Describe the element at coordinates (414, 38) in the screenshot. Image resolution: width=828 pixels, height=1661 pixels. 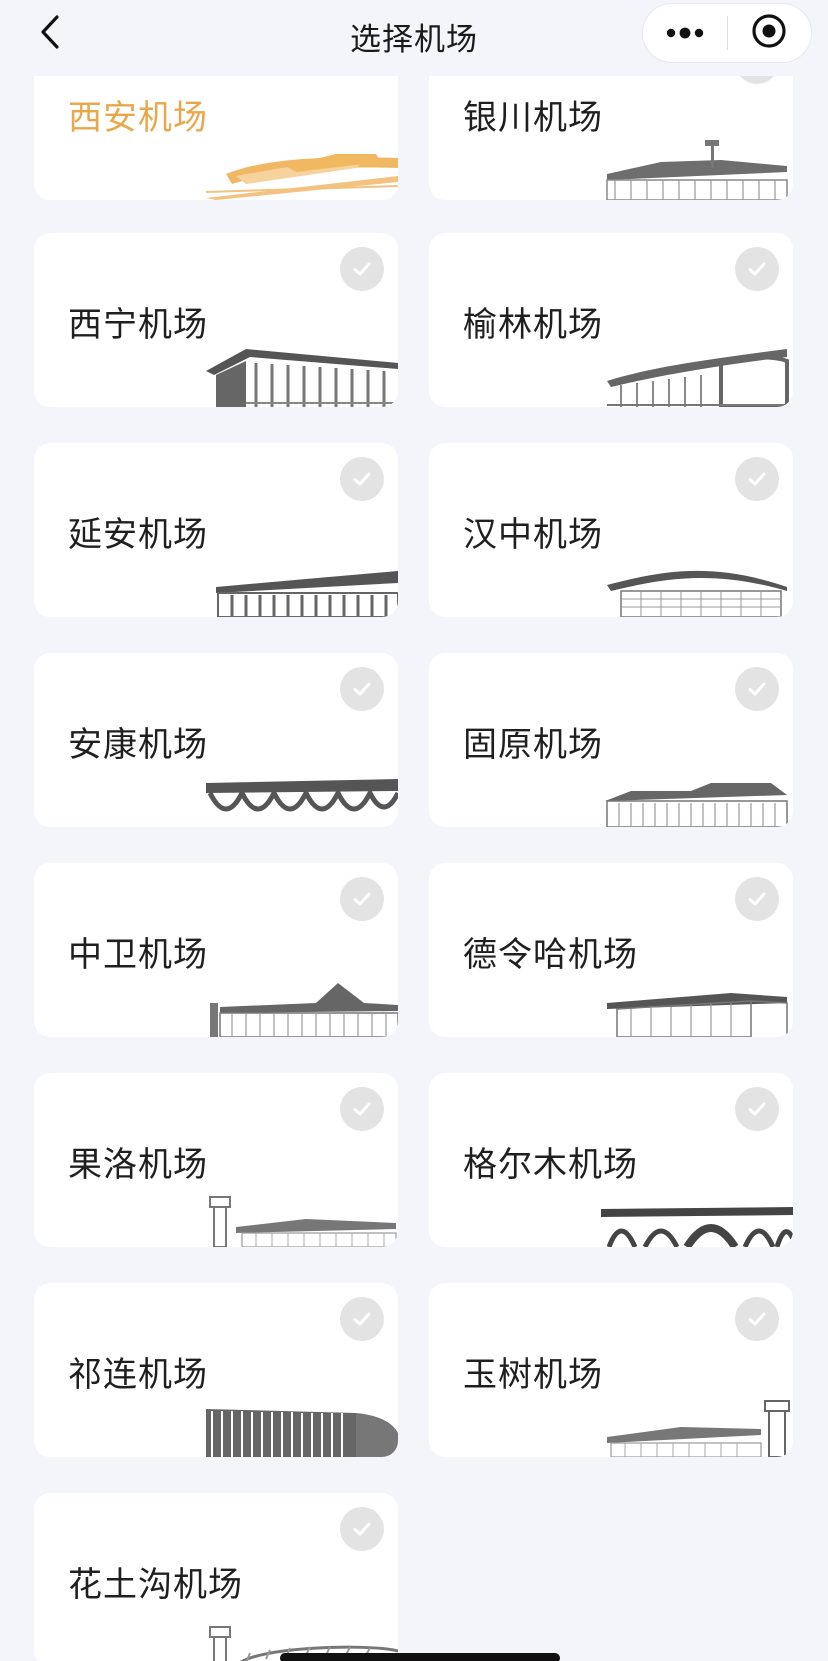
I see `top-nav-bar: 选择机场` at that location.